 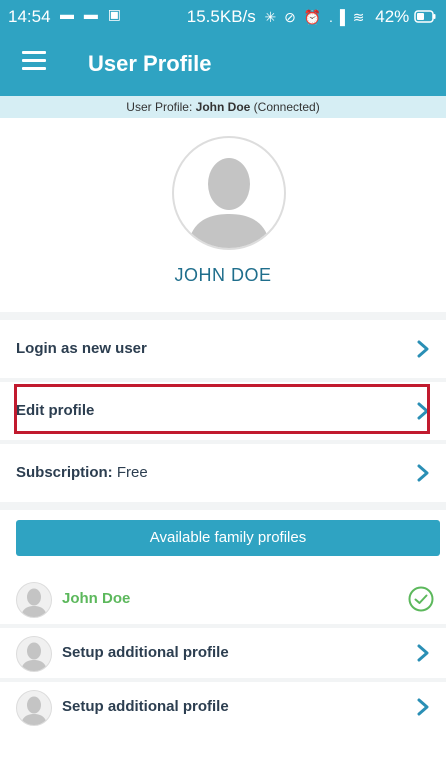 I want to click on subscription-key: Subscription:, so click(x=64, y=472).